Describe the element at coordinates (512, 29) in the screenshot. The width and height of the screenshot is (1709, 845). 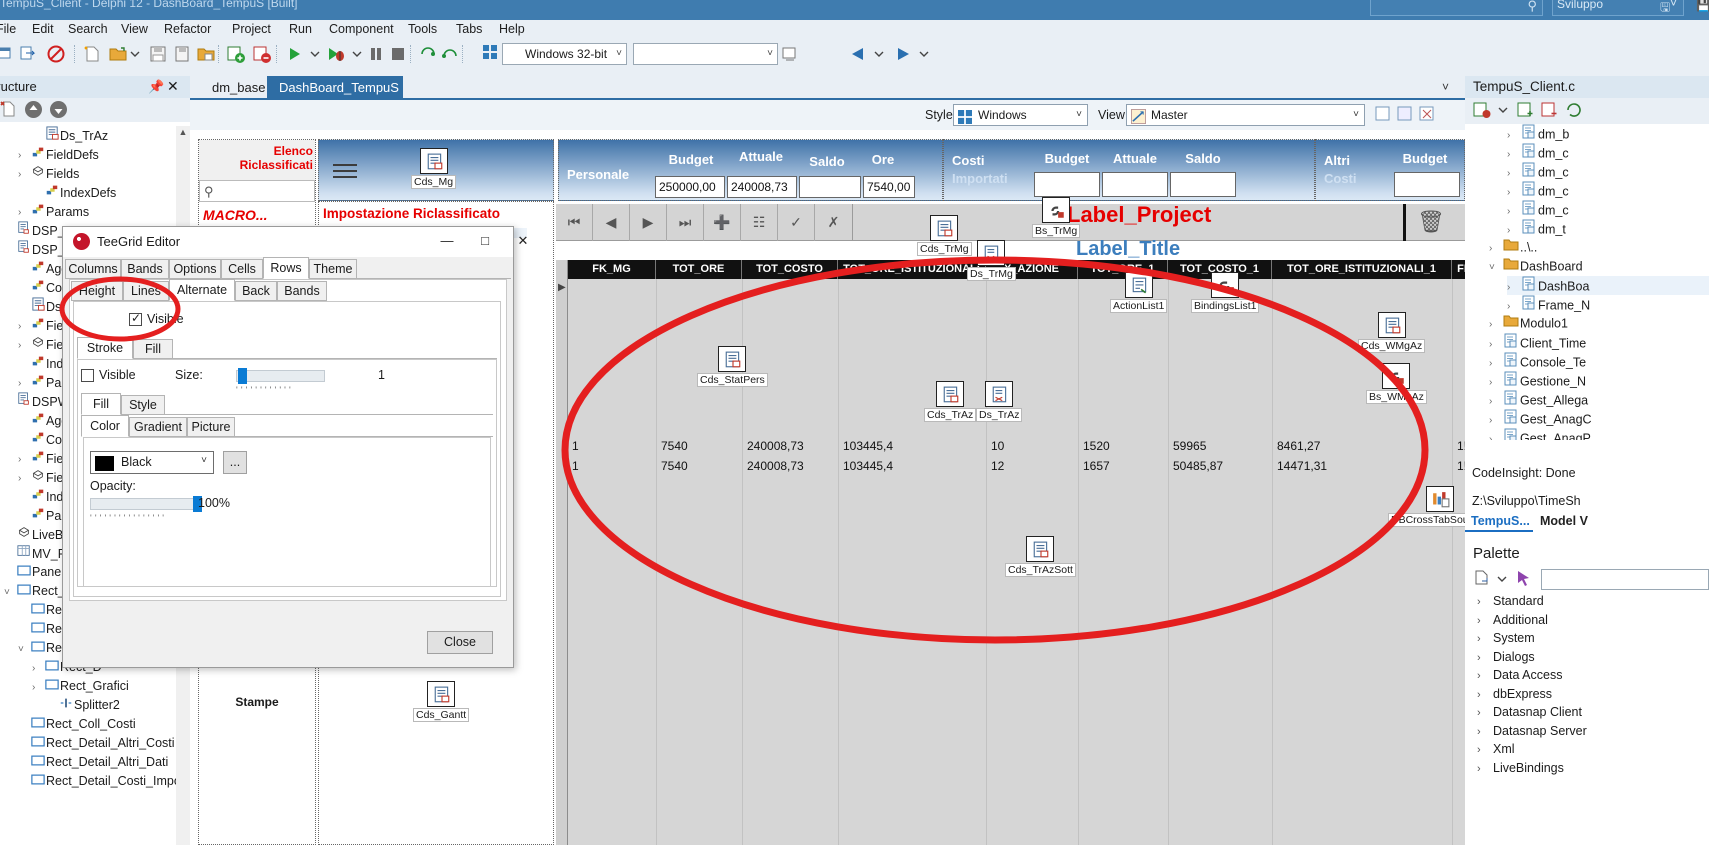
I see `menu-item-help: Help` at that location.